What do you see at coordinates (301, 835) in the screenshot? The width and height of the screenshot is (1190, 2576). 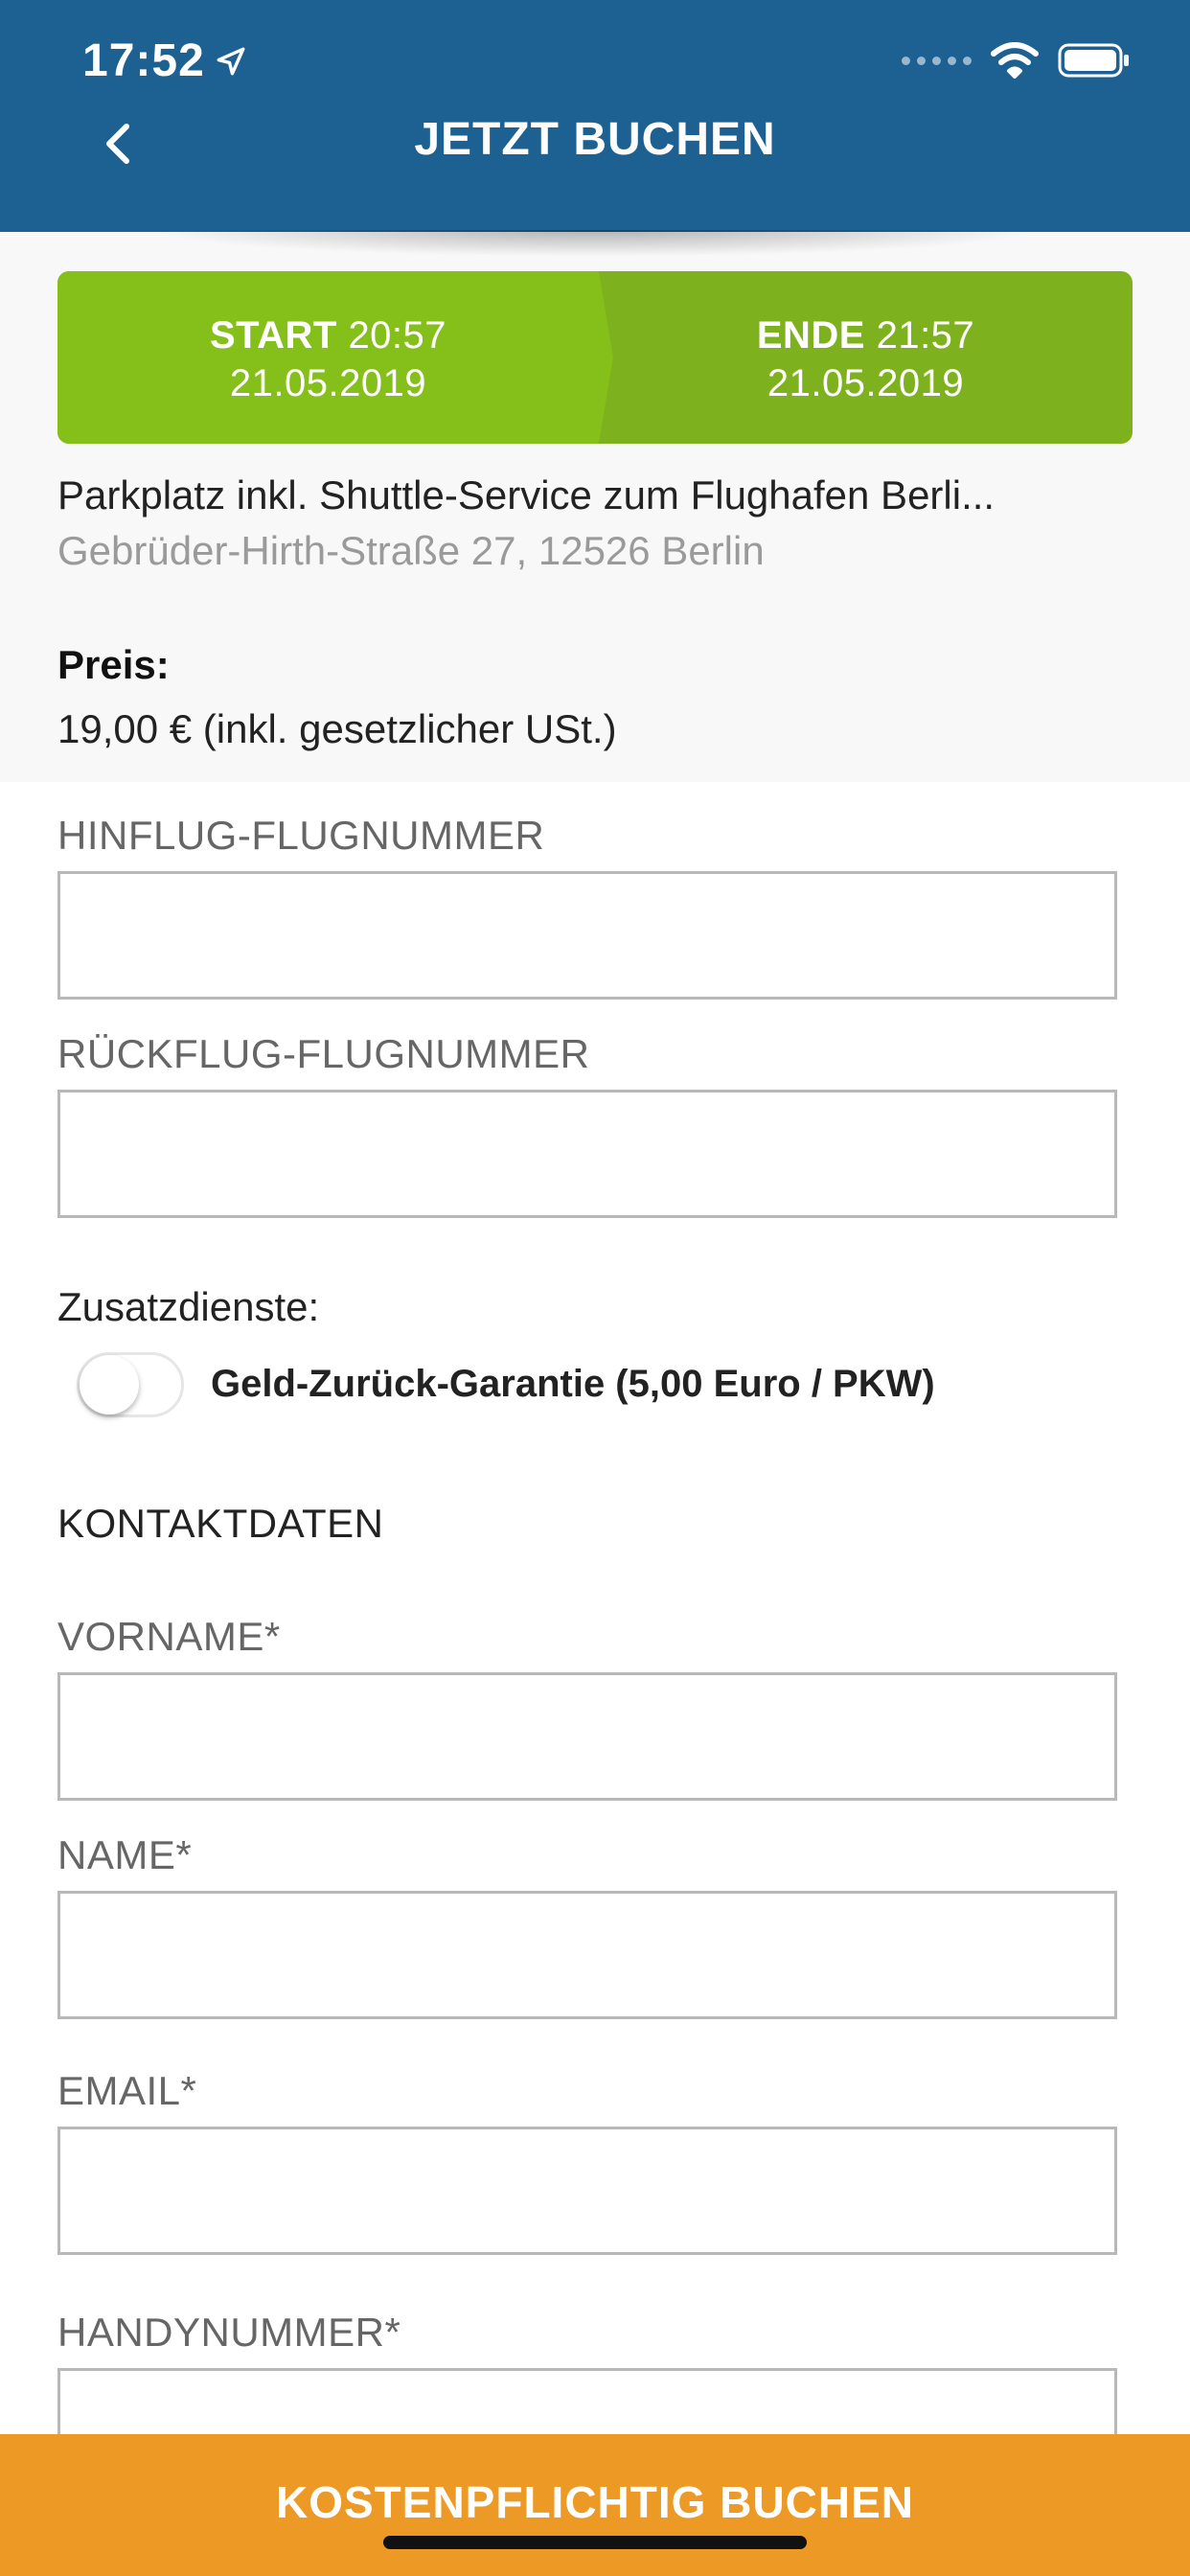 I see `outbound-flight-label: HINFLUG-FLUGNUMMER` at bounding box center [301, 835].